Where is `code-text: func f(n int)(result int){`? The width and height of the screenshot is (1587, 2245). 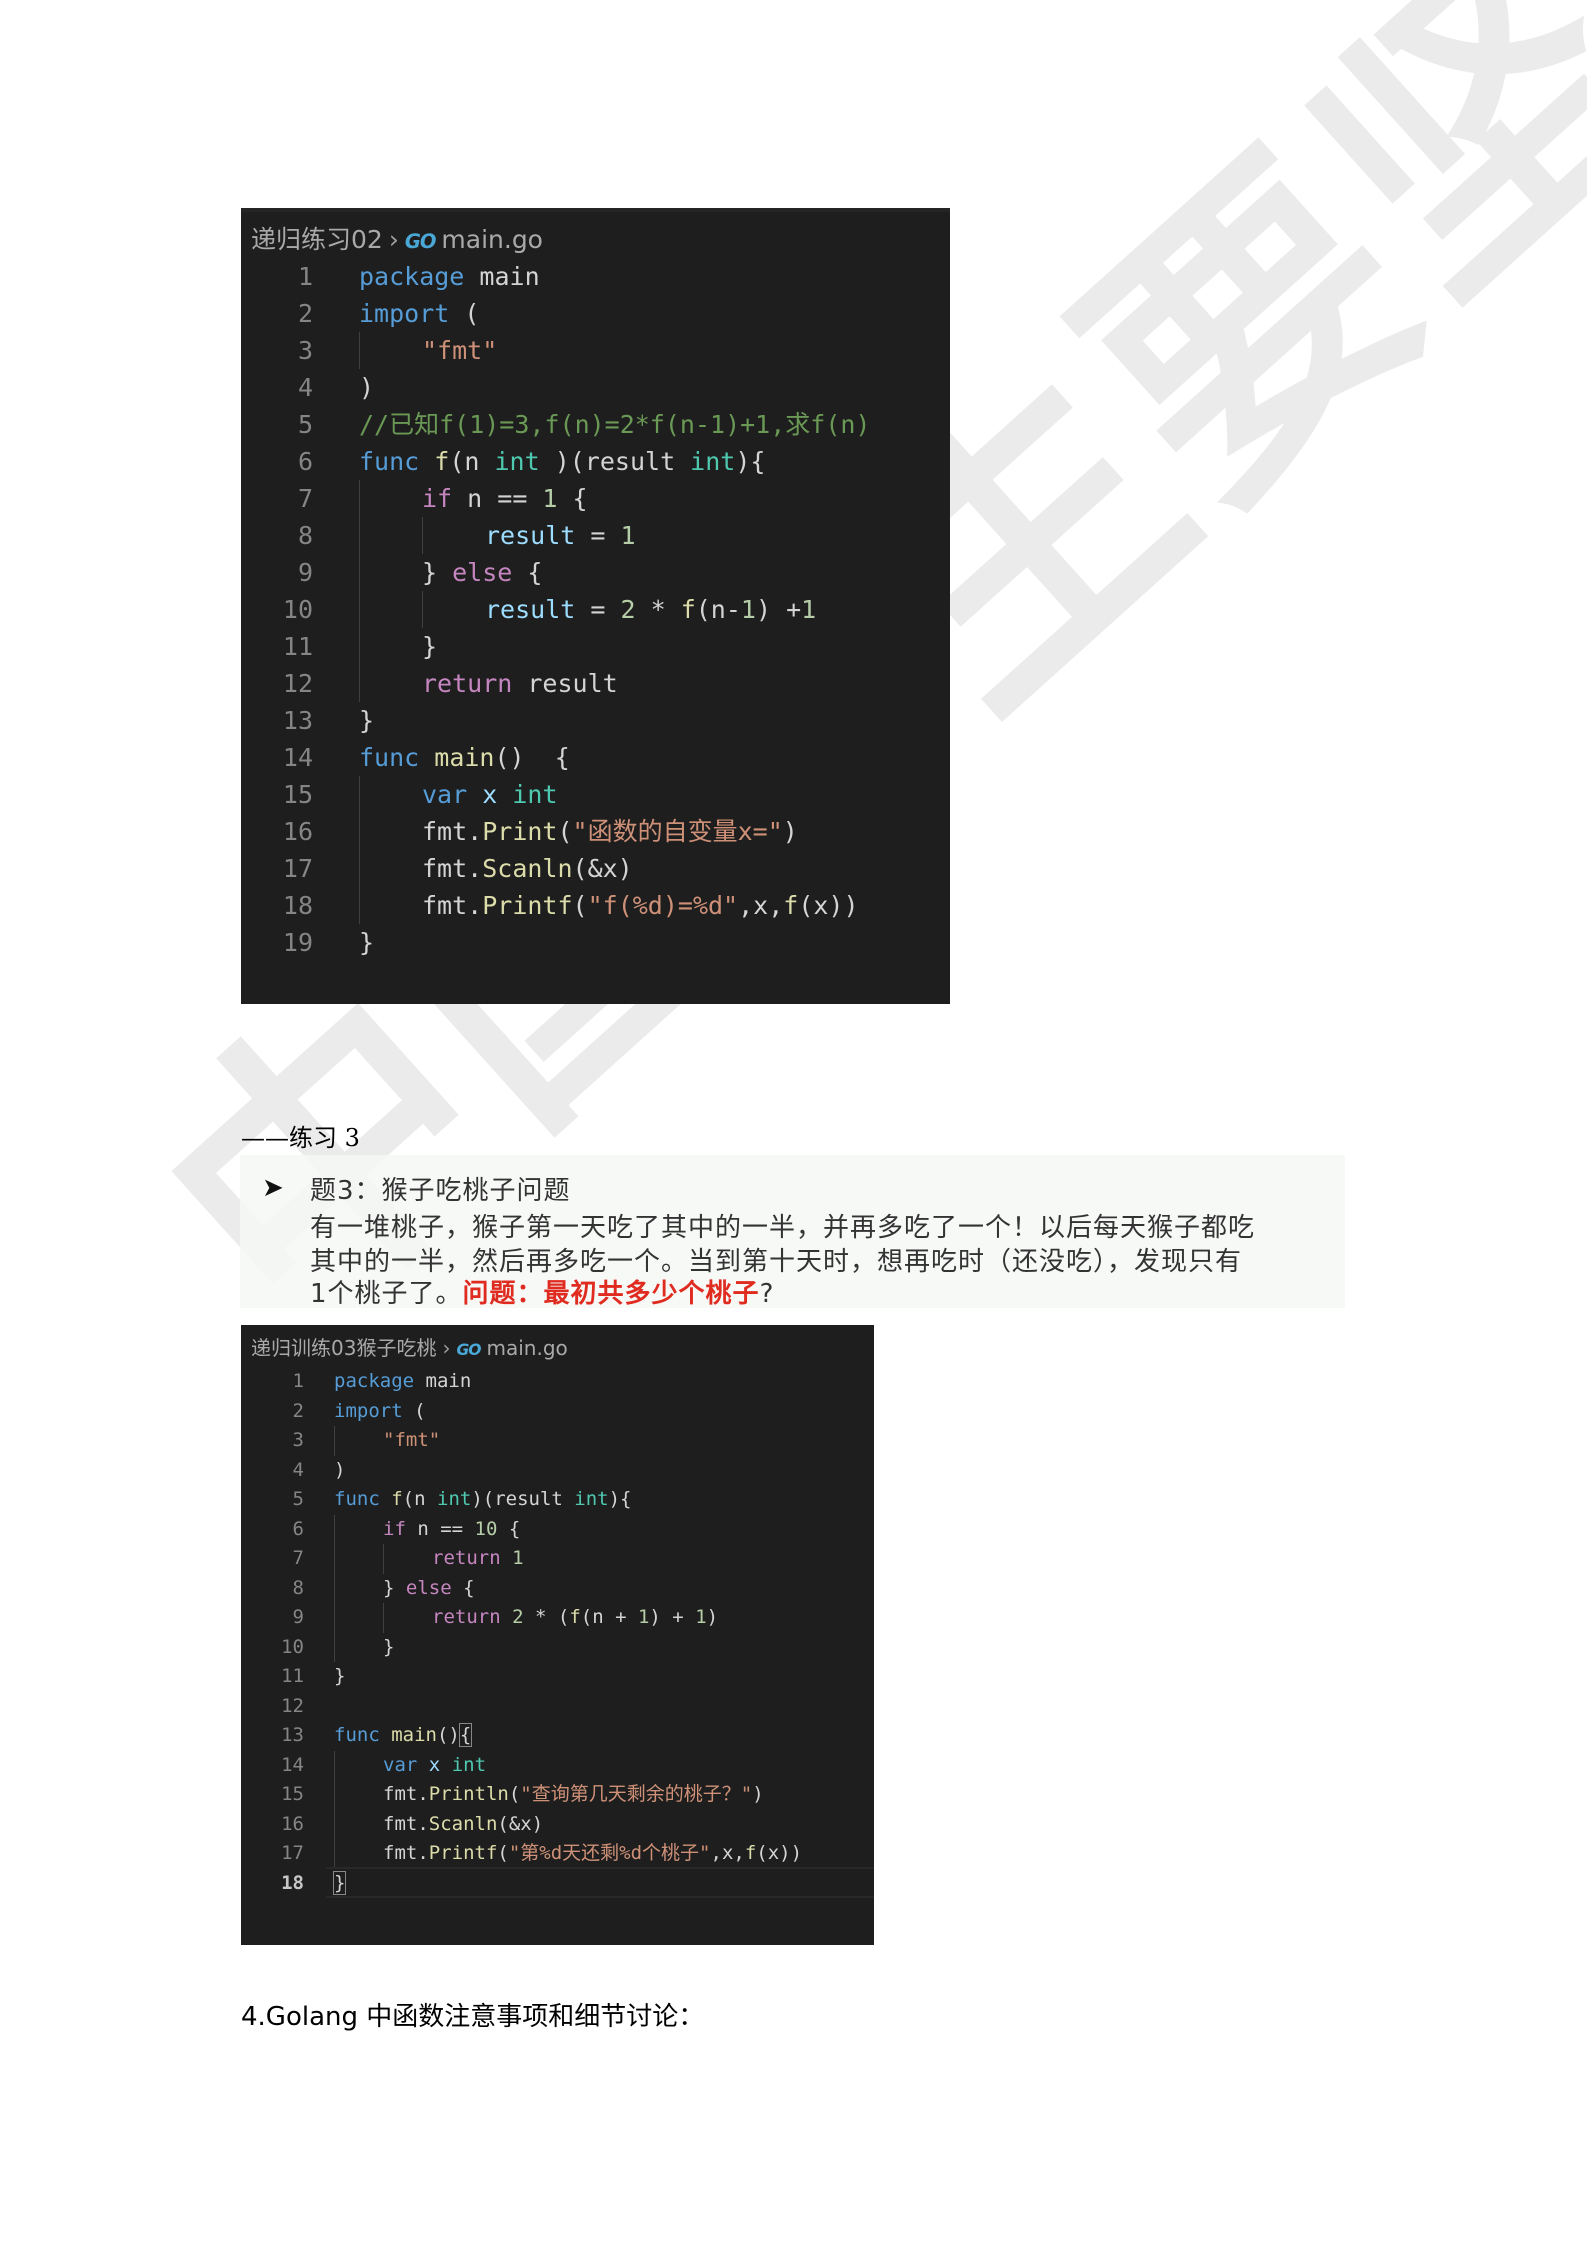
code-text: func f(n int)(result int){ is located at coordinates (483, 1500).